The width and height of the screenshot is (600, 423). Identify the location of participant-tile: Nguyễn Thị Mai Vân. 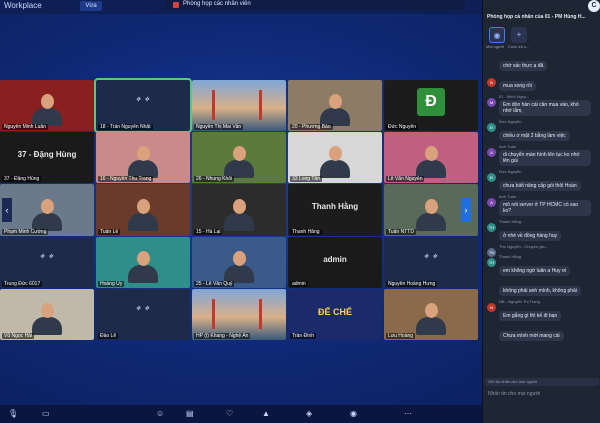
(239, 106).